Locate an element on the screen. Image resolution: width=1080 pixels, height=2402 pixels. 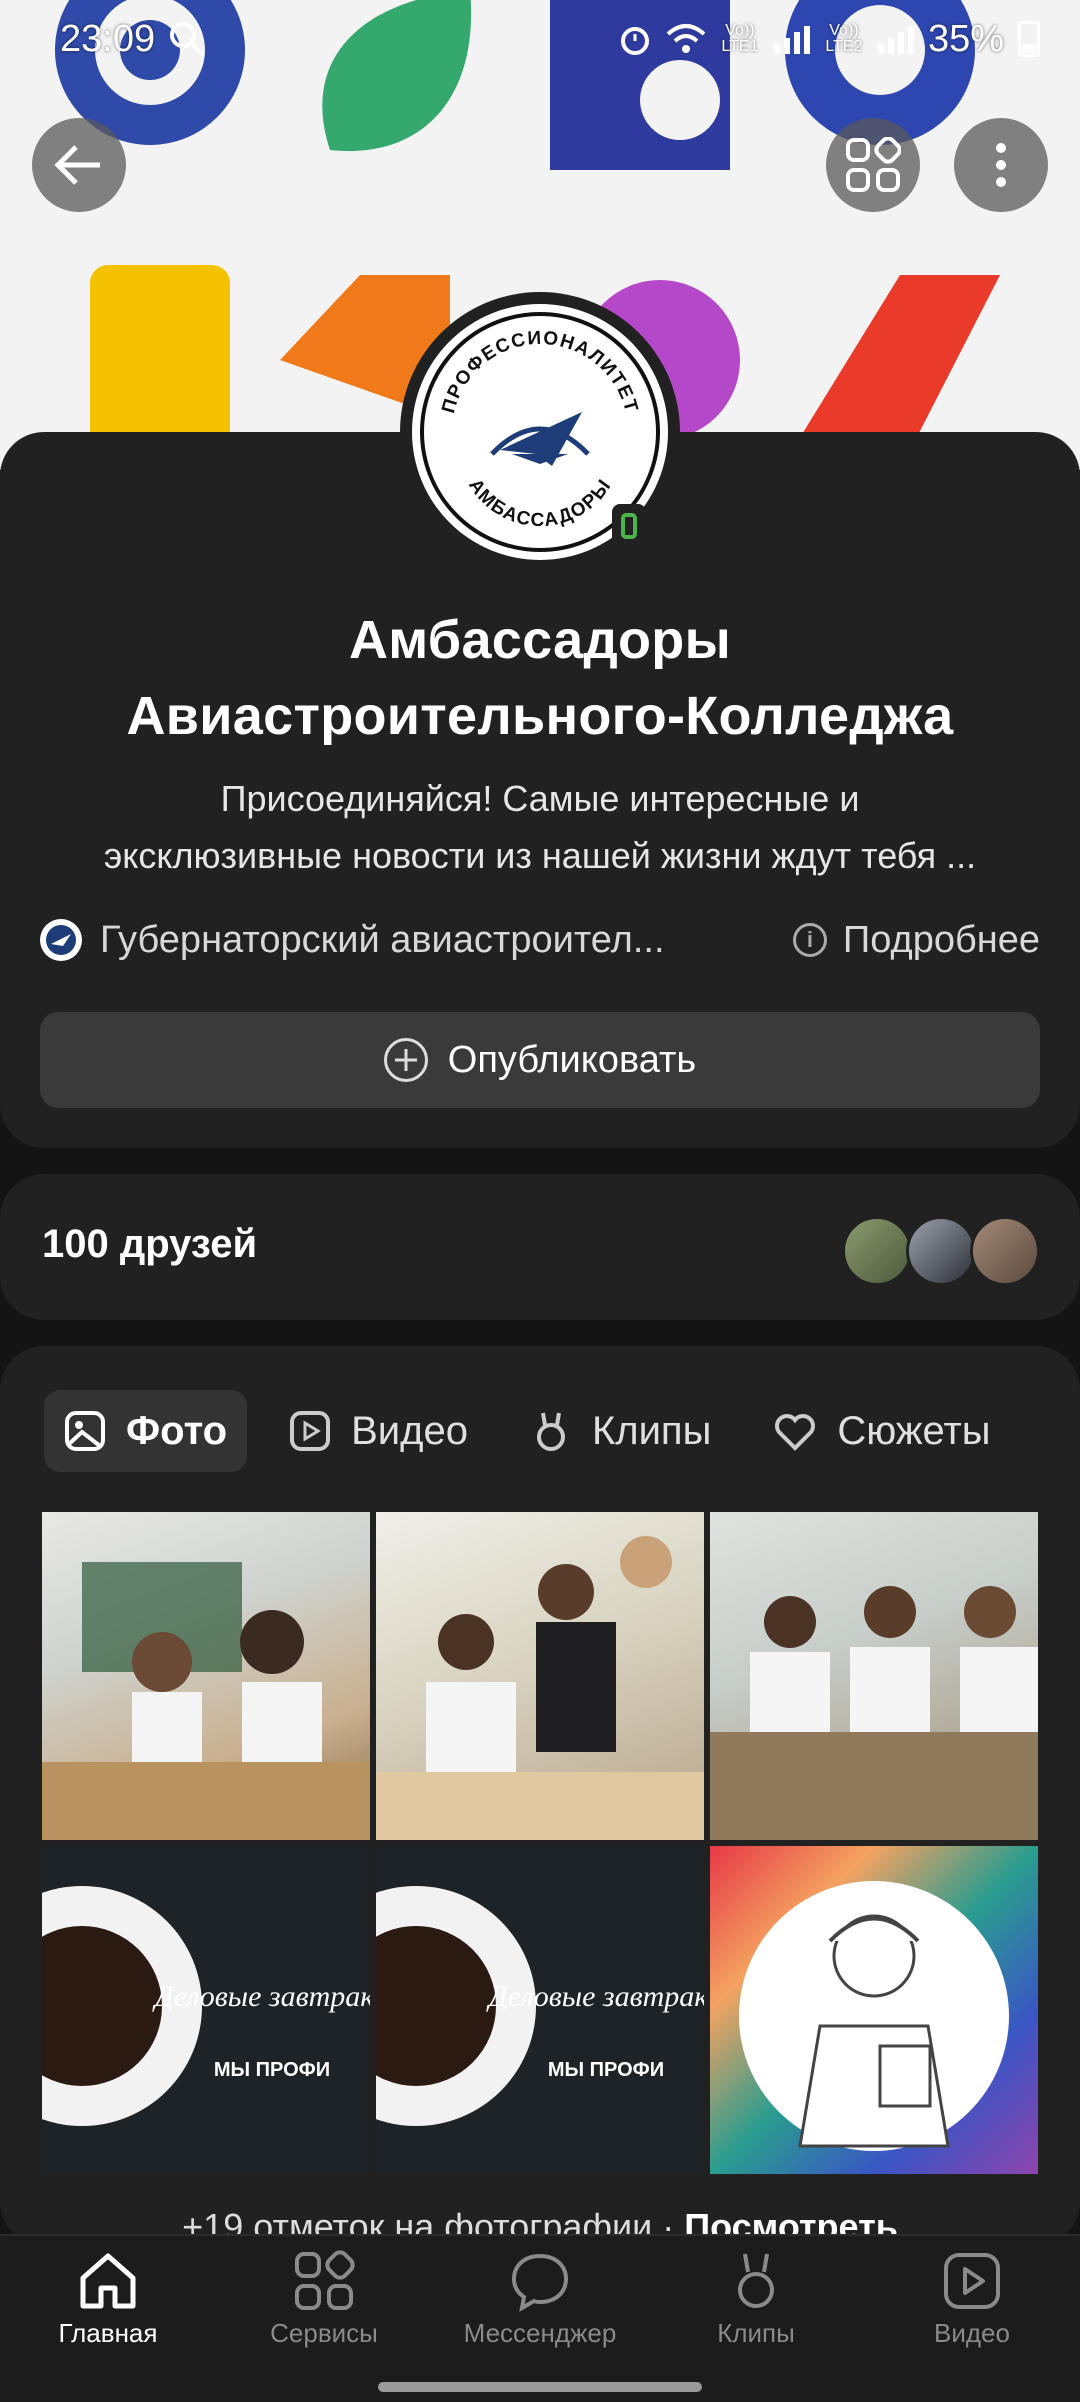
services-icon is located at coordinates (325, 2280).